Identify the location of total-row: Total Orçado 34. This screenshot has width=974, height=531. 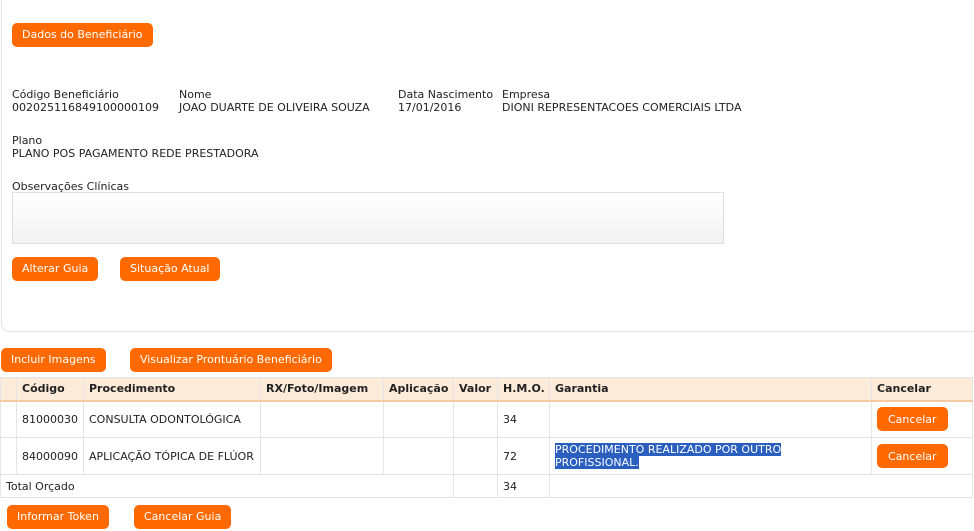
(486, 486).